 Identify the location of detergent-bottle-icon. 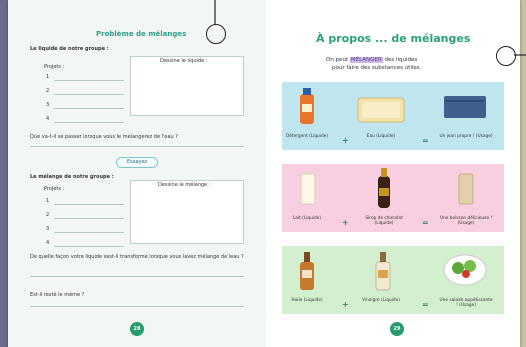
(307, 106).